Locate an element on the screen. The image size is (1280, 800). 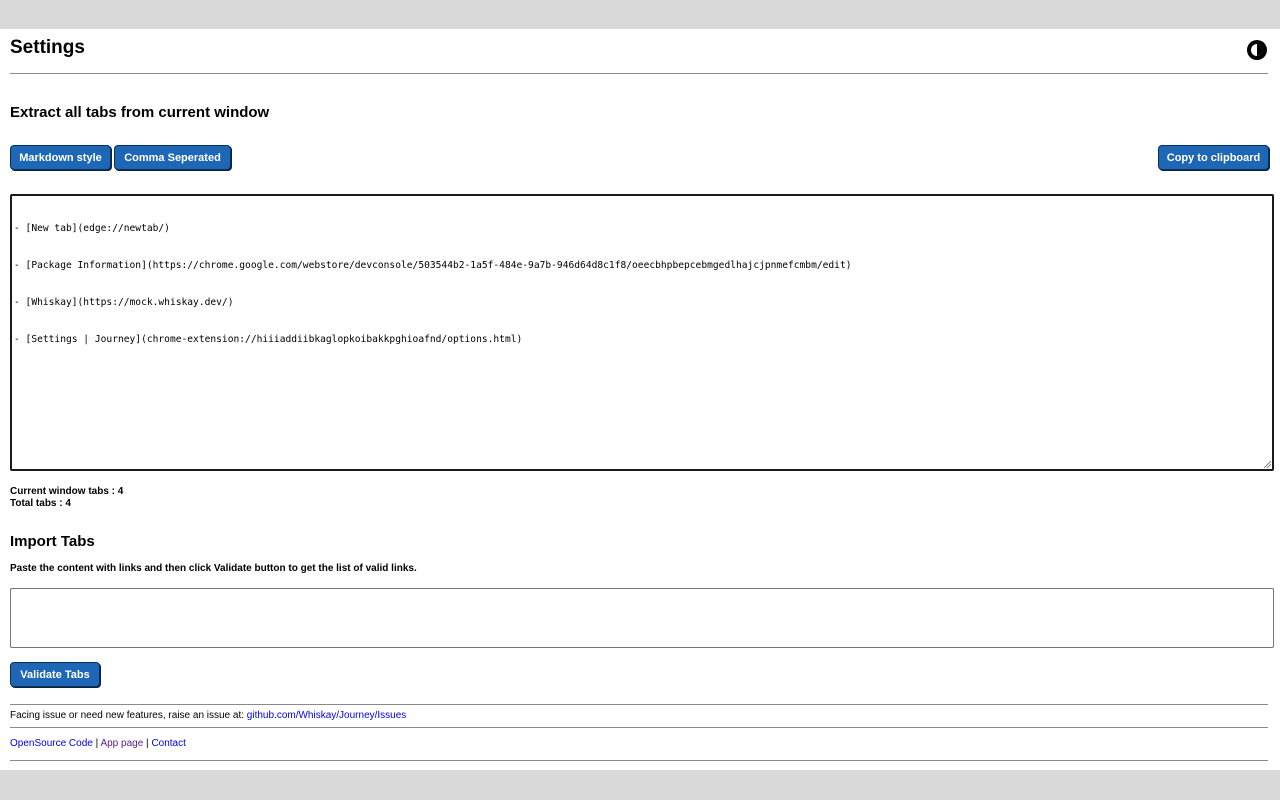
current-window-tabs-count: Current window tabs : 4 is located at coordinates (67, 491).